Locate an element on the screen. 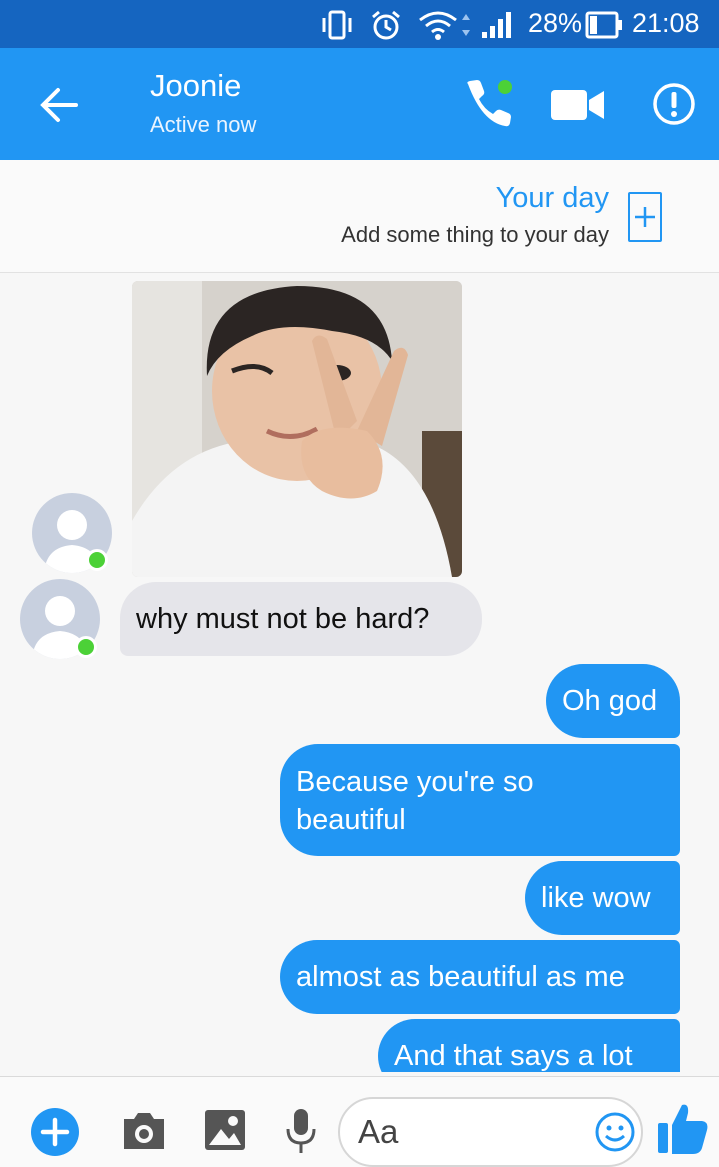  phone-call-icon is located at coordinates (490, 105).